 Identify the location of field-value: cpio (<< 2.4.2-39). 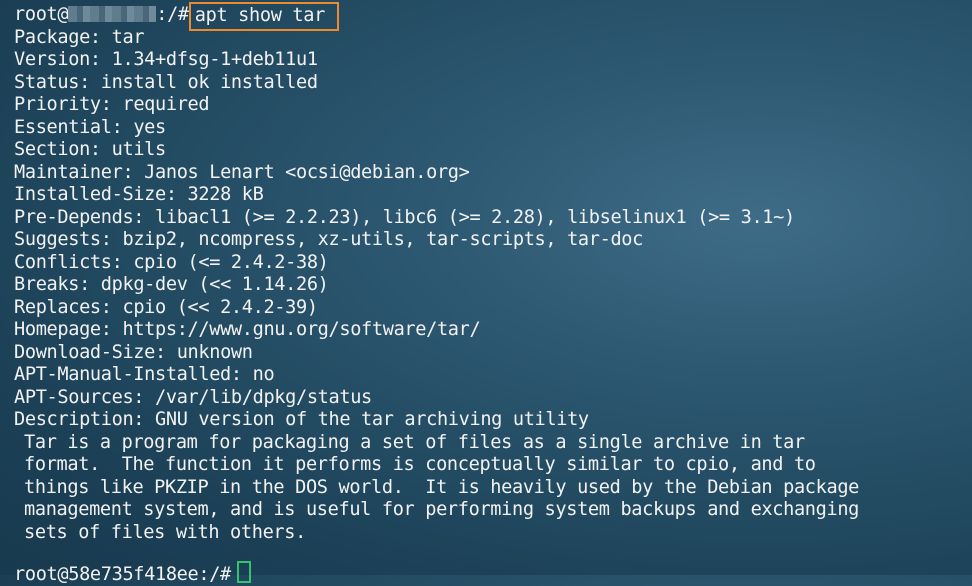
(220, 307).